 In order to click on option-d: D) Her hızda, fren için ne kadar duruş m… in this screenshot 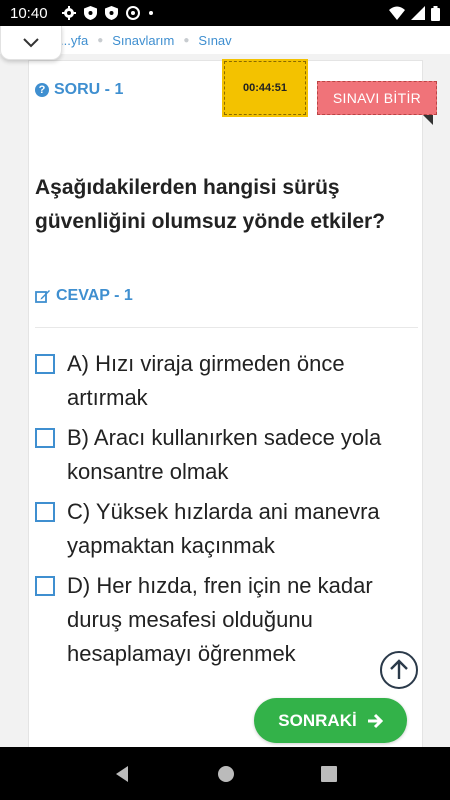, I will do `click(227, 620)`.